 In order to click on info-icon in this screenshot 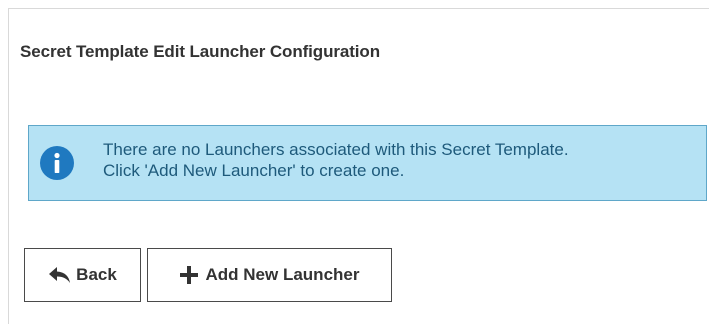, I will do `click(57, 163)`.